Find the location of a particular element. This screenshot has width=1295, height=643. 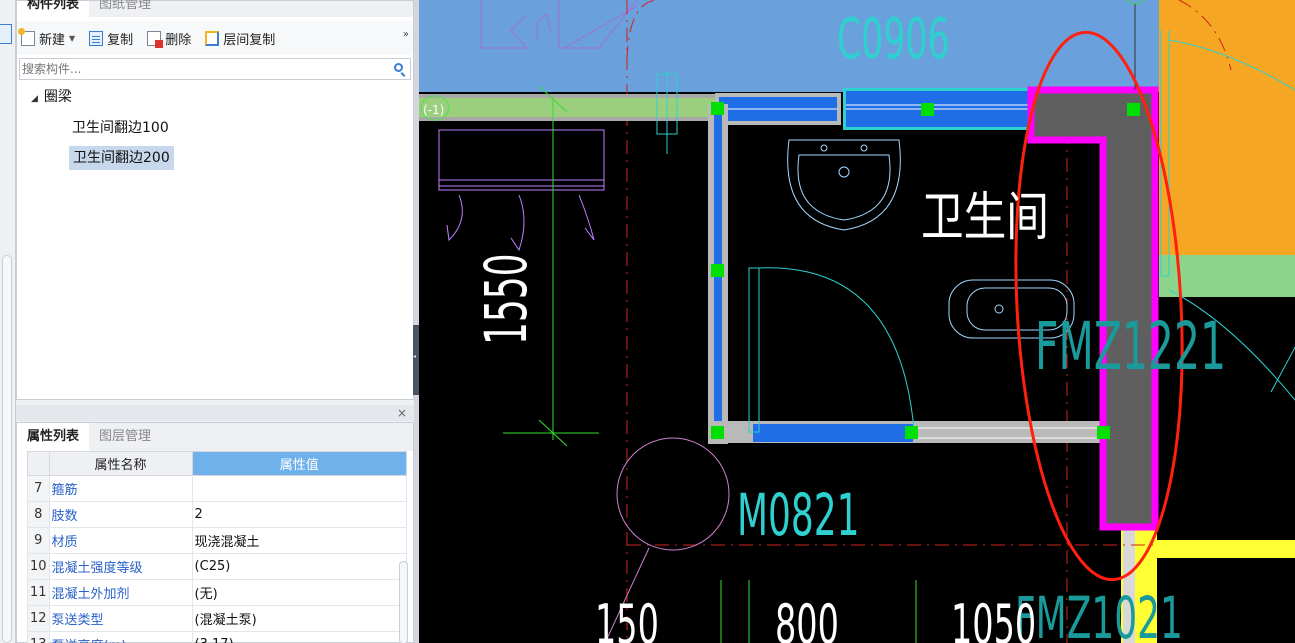

table-row: 10 混凝土强度等级 (C25) is located at coordinates (217, 566).